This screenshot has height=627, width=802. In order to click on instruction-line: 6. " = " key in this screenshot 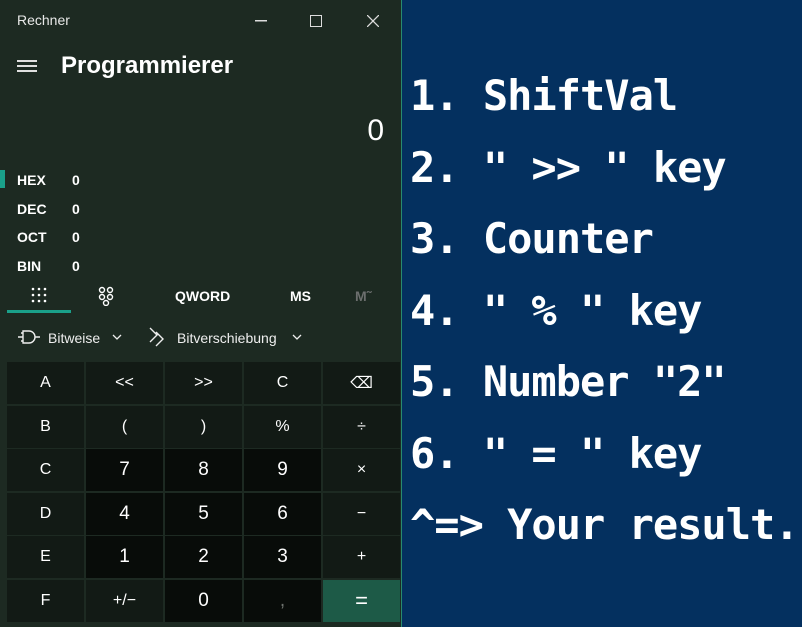, I will do `click(556, 453)`.